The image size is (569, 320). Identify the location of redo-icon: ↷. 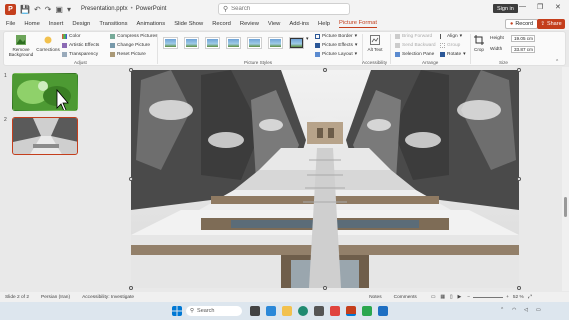
(48, 9).